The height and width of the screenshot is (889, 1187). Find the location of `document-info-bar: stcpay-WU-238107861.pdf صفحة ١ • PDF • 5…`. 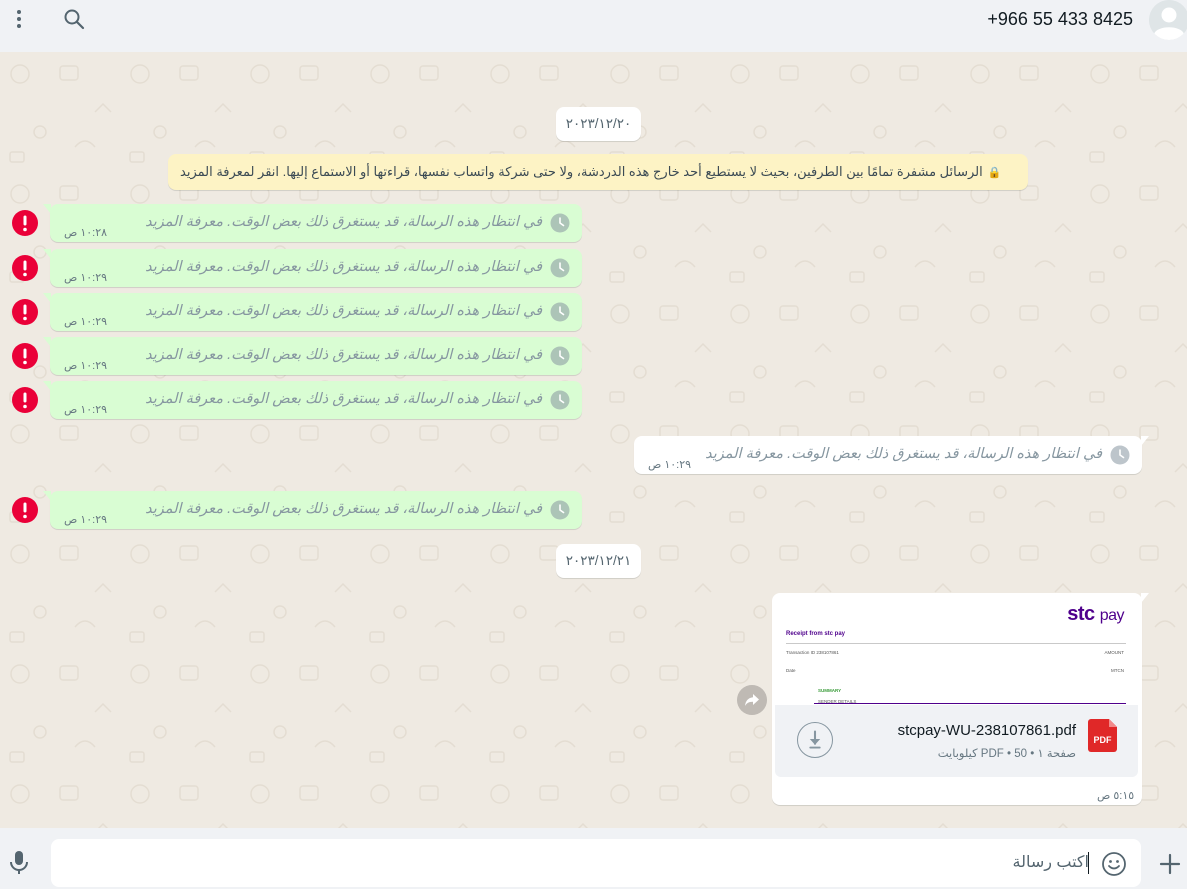

document-info-bar: stcpay-WU-238107861.pdf صفحة ١ • PDF • 5… is located at coordinates (956, 741).